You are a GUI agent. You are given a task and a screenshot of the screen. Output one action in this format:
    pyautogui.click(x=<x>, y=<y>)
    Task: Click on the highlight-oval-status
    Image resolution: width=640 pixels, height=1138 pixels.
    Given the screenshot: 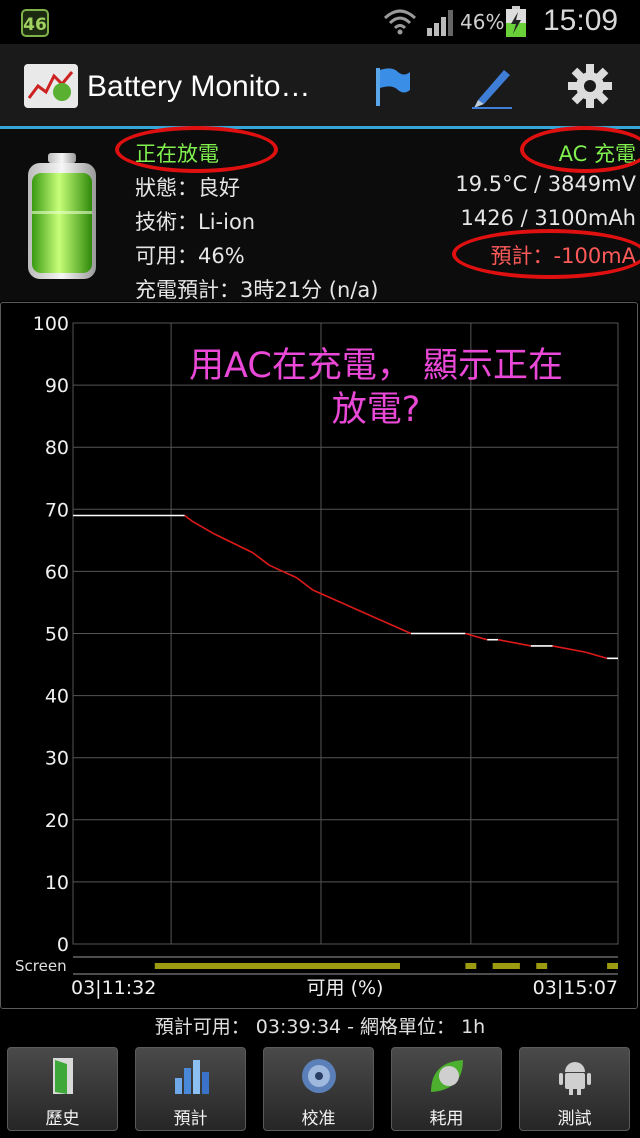 What is the action you would take?
    pyautogui.click(x=196, y=149)
    